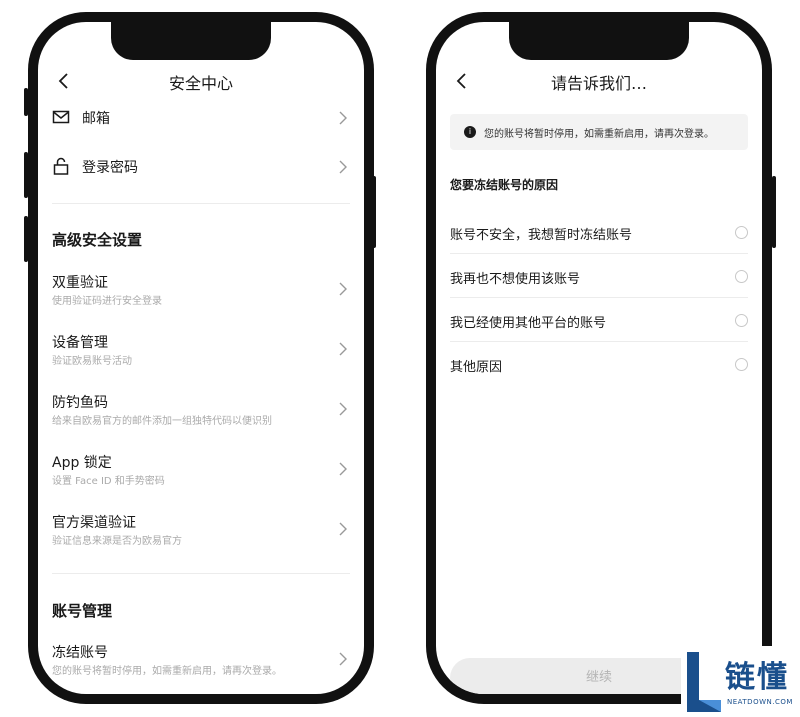 The height and width of the screenshot is (717, 800). I want to click on option-label: 其他原因, so click(476, 367).